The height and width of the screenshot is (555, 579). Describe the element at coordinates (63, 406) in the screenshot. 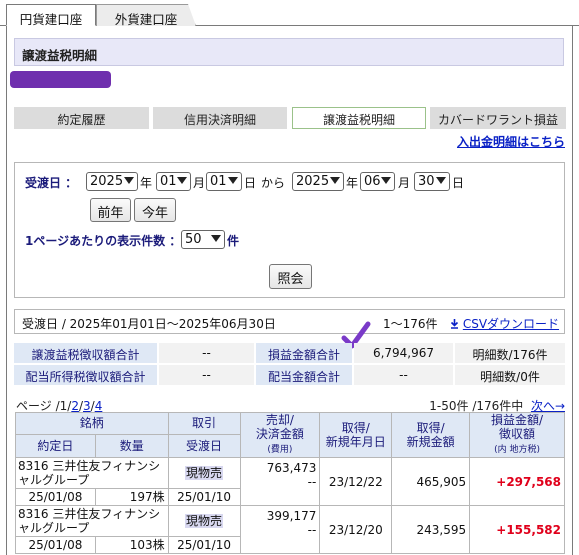

I see `page-current: 1` at that location.